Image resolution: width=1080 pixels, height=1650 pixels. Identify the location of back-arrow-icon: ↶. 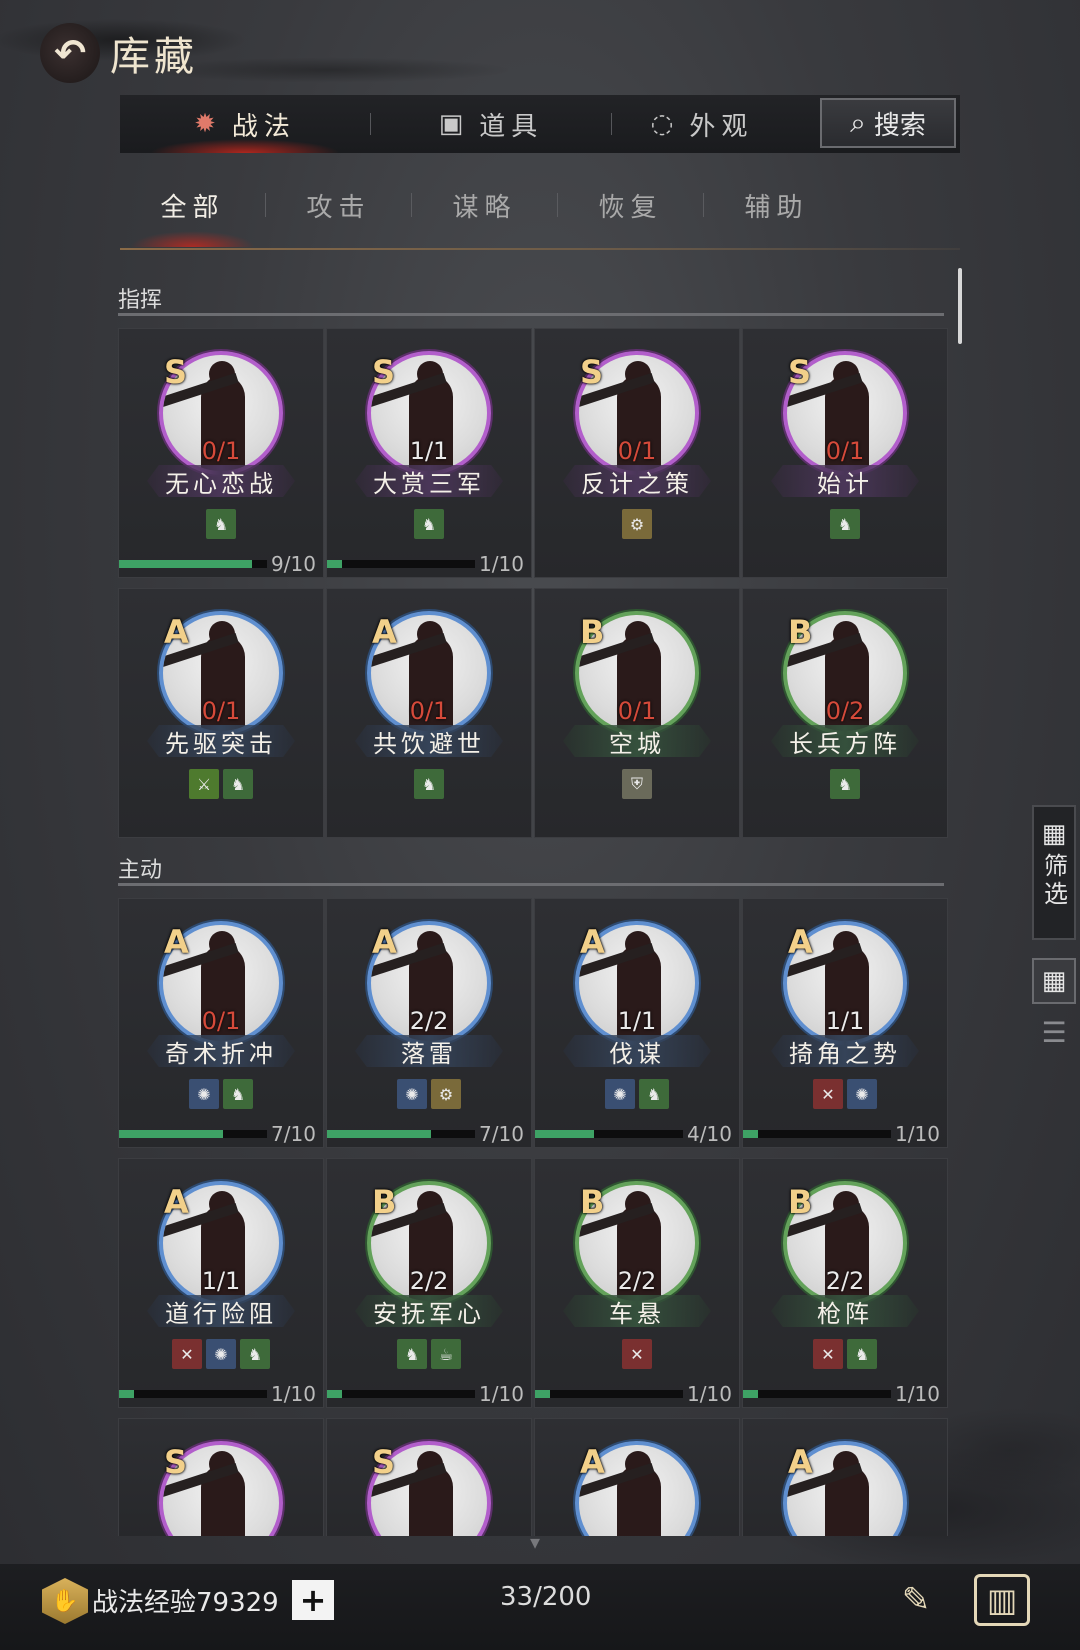
(70, 53).